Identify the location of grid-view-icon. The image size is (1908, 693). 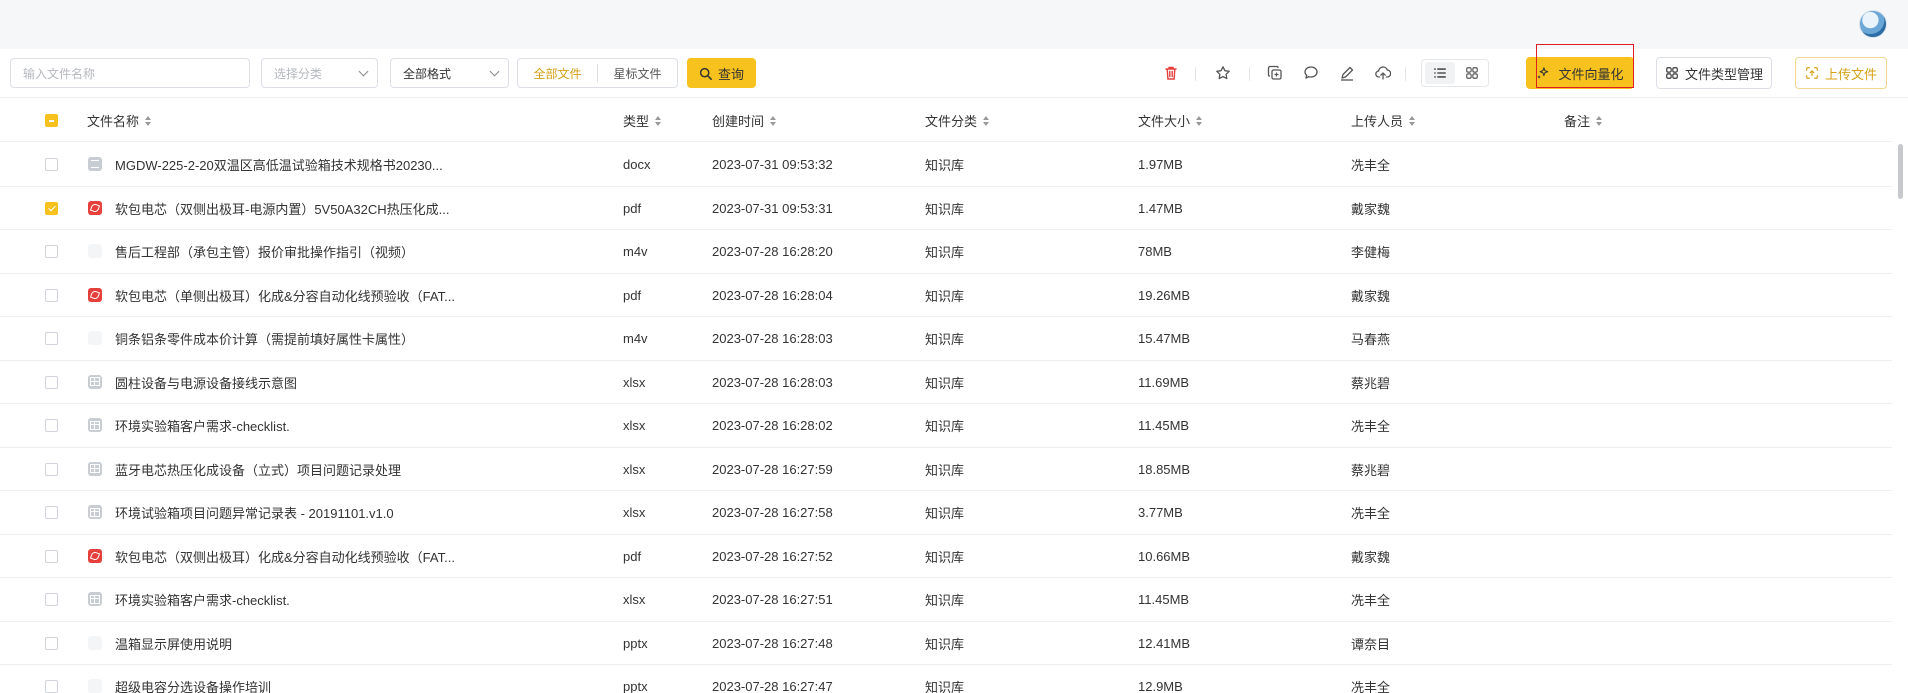
(1472, 73).